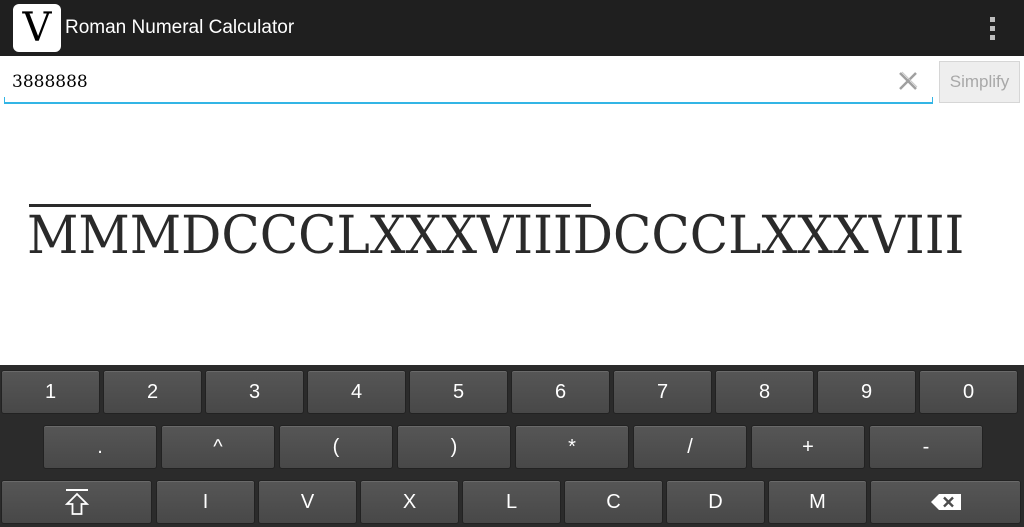 The height and width of the screenshot is (527, 1024). I want to click on roman-numeral-text: MMMDCCCLXXXVIIIDCCCLXXXVIII, so click(495, 236).